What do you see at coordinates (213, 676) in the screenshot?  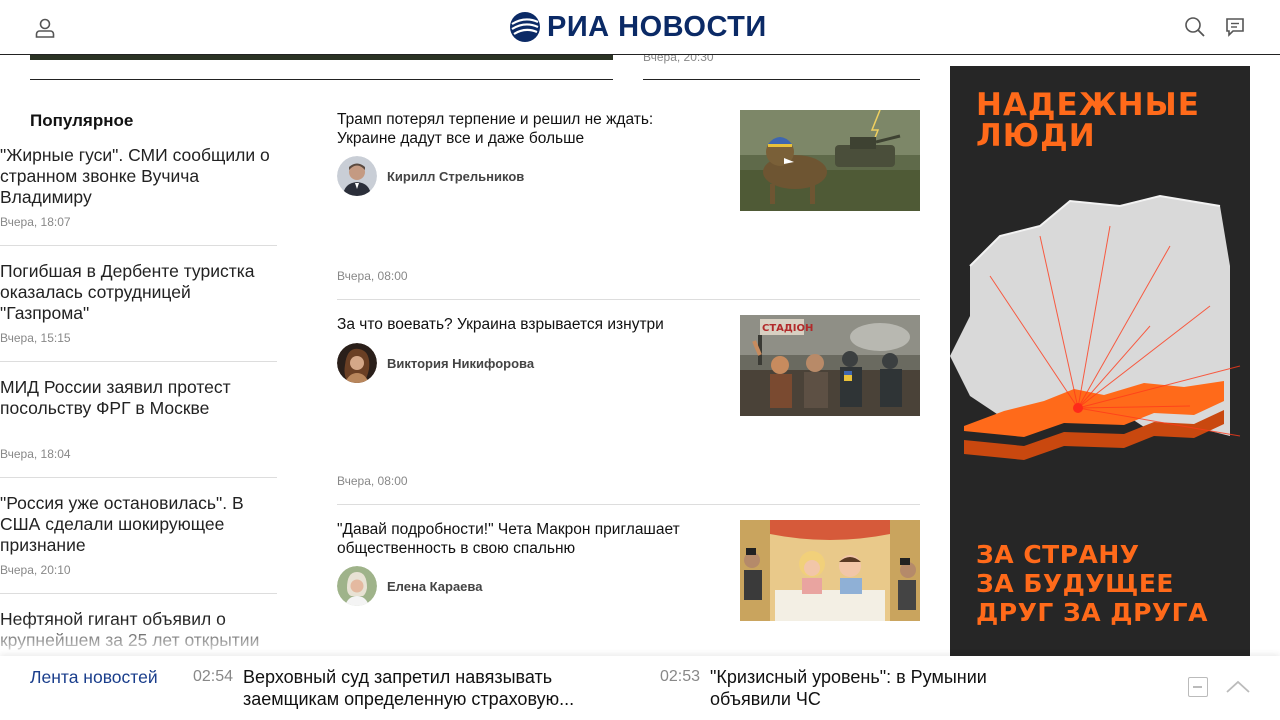 I see `ticker-time: 02:54` at bounding box center [213, 676].